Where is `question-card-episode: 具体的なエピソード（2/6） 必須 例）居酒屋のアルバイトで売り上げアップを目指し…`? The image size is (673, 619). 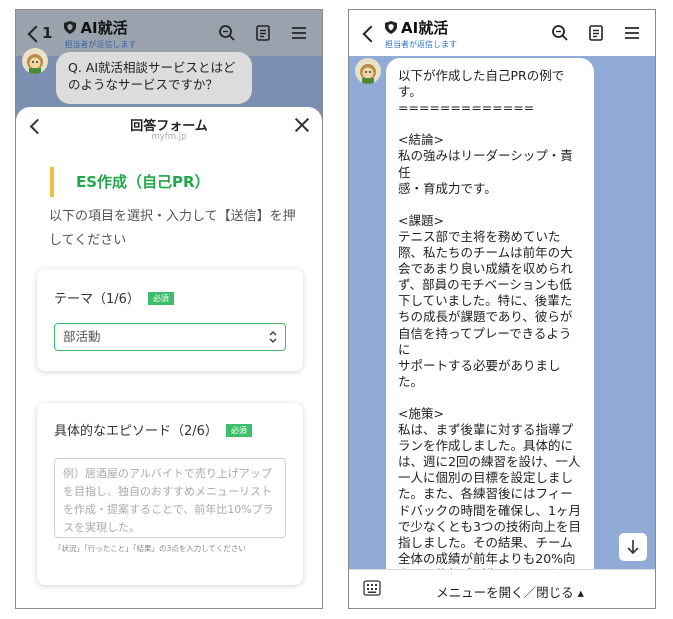
question-card-episode: 具体的なエピソード（2/6） 必須 例）居酒屋のアルバイトで売り上げアップを目指し… is located at coordinates (170, 494).